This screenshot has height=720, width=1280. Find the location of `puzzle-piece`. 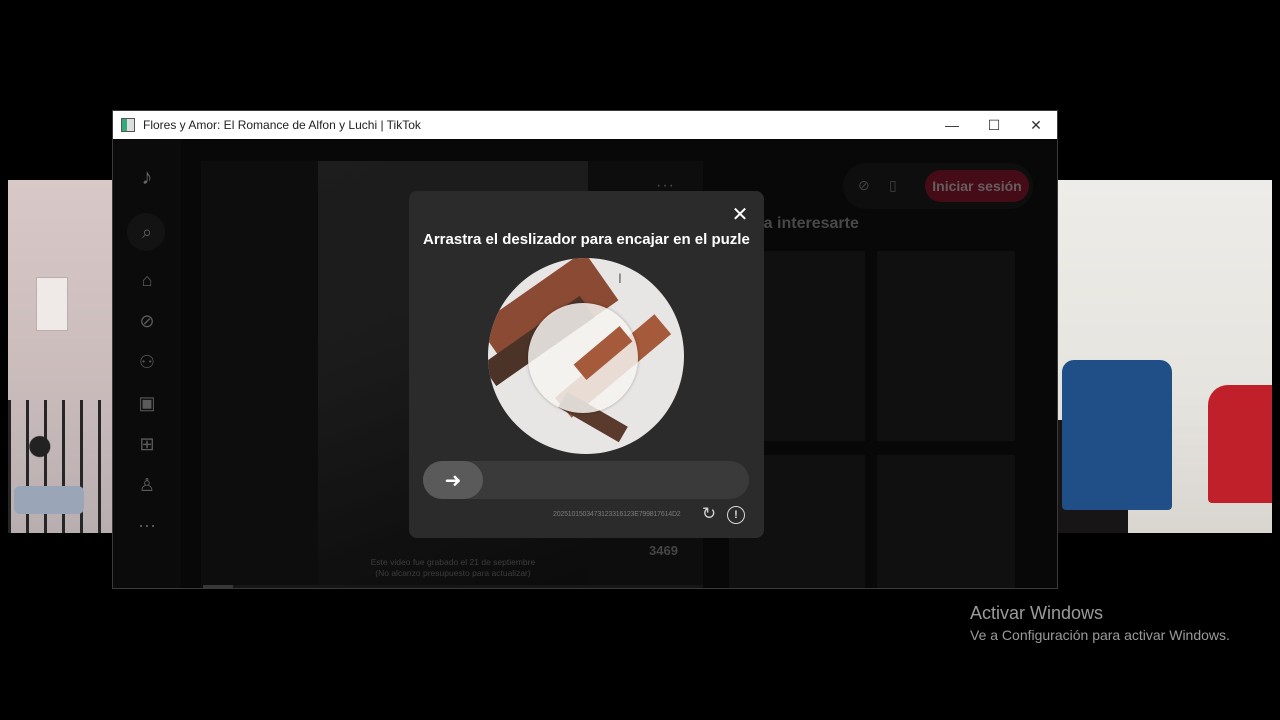

puzzle-piece is located at coordinates (583, 358).